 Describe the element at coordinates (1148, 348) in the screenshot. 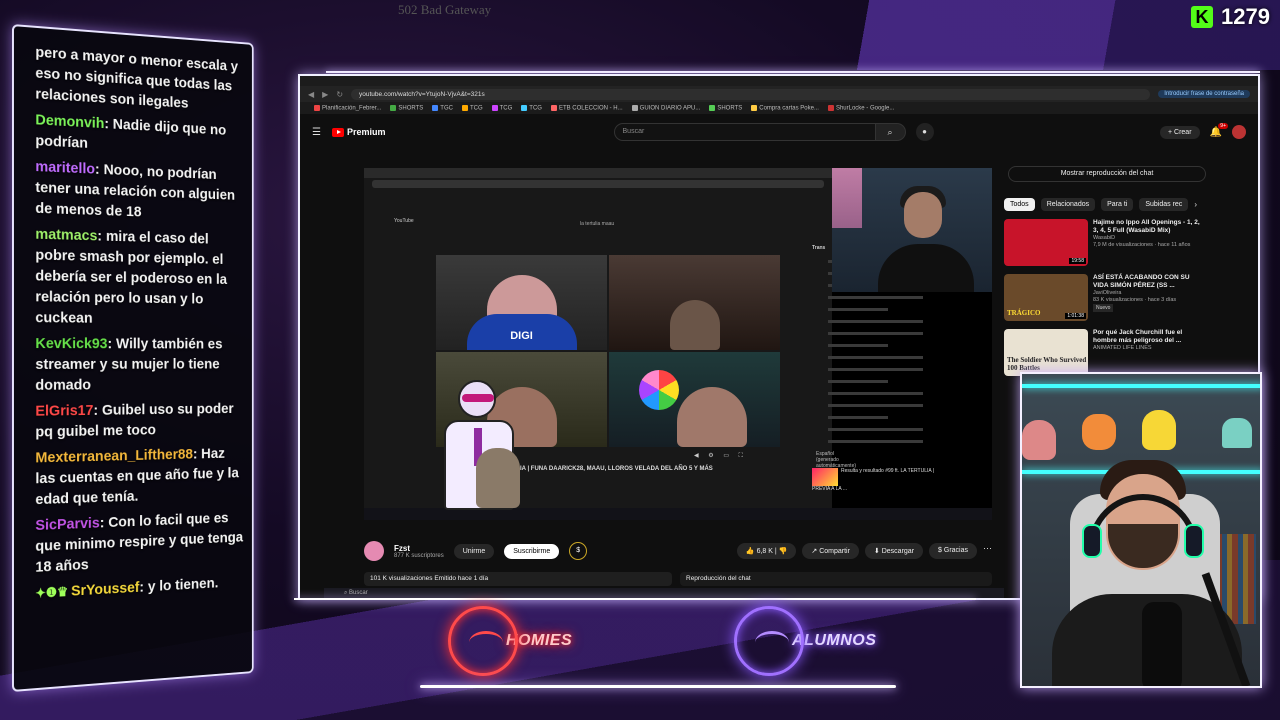

I see `video-channel: ANIMATED LIFE LINES` at that location.